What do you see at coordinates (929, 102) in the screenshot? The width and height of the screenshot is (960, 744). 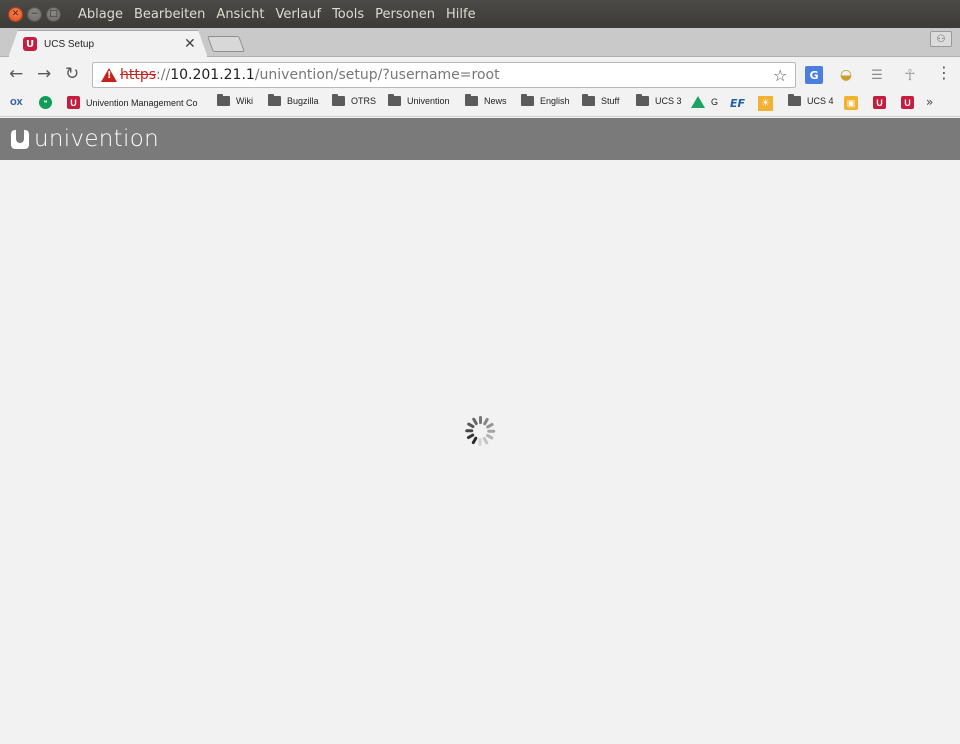 I see `bookmarks-more-button: »` at bounding box center [929, 102].